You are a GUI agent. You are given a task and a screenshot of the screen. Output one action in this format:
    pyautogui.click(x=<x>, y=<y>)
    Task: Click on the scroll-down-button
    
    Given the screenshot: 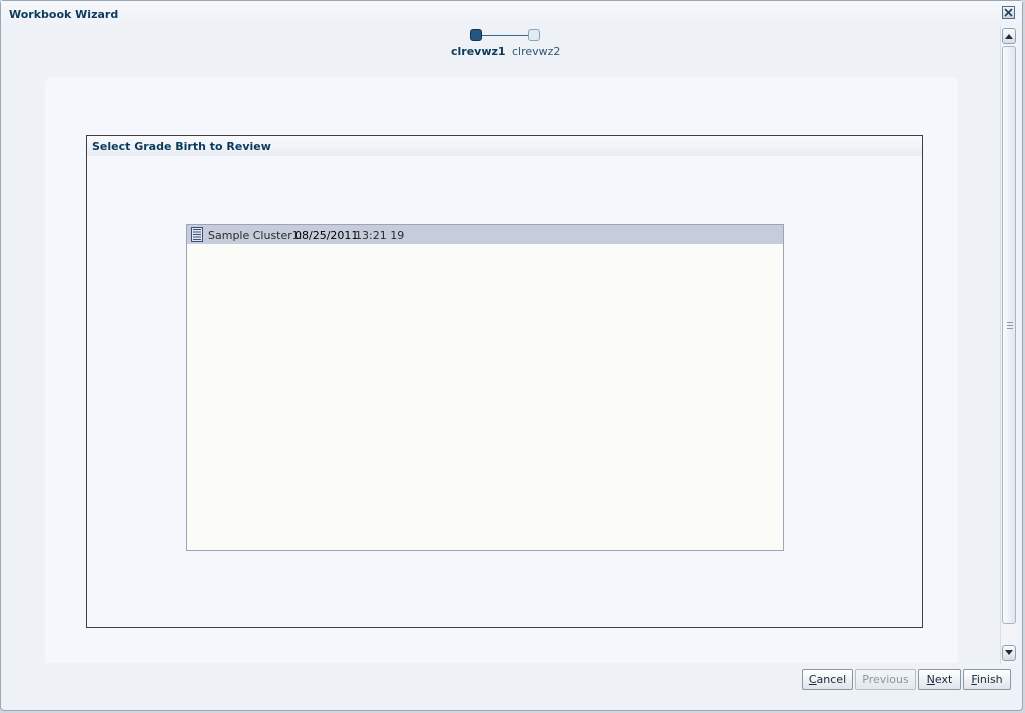 What is the action you would take?
    pyautogui.click(x=1009, y=653)
    